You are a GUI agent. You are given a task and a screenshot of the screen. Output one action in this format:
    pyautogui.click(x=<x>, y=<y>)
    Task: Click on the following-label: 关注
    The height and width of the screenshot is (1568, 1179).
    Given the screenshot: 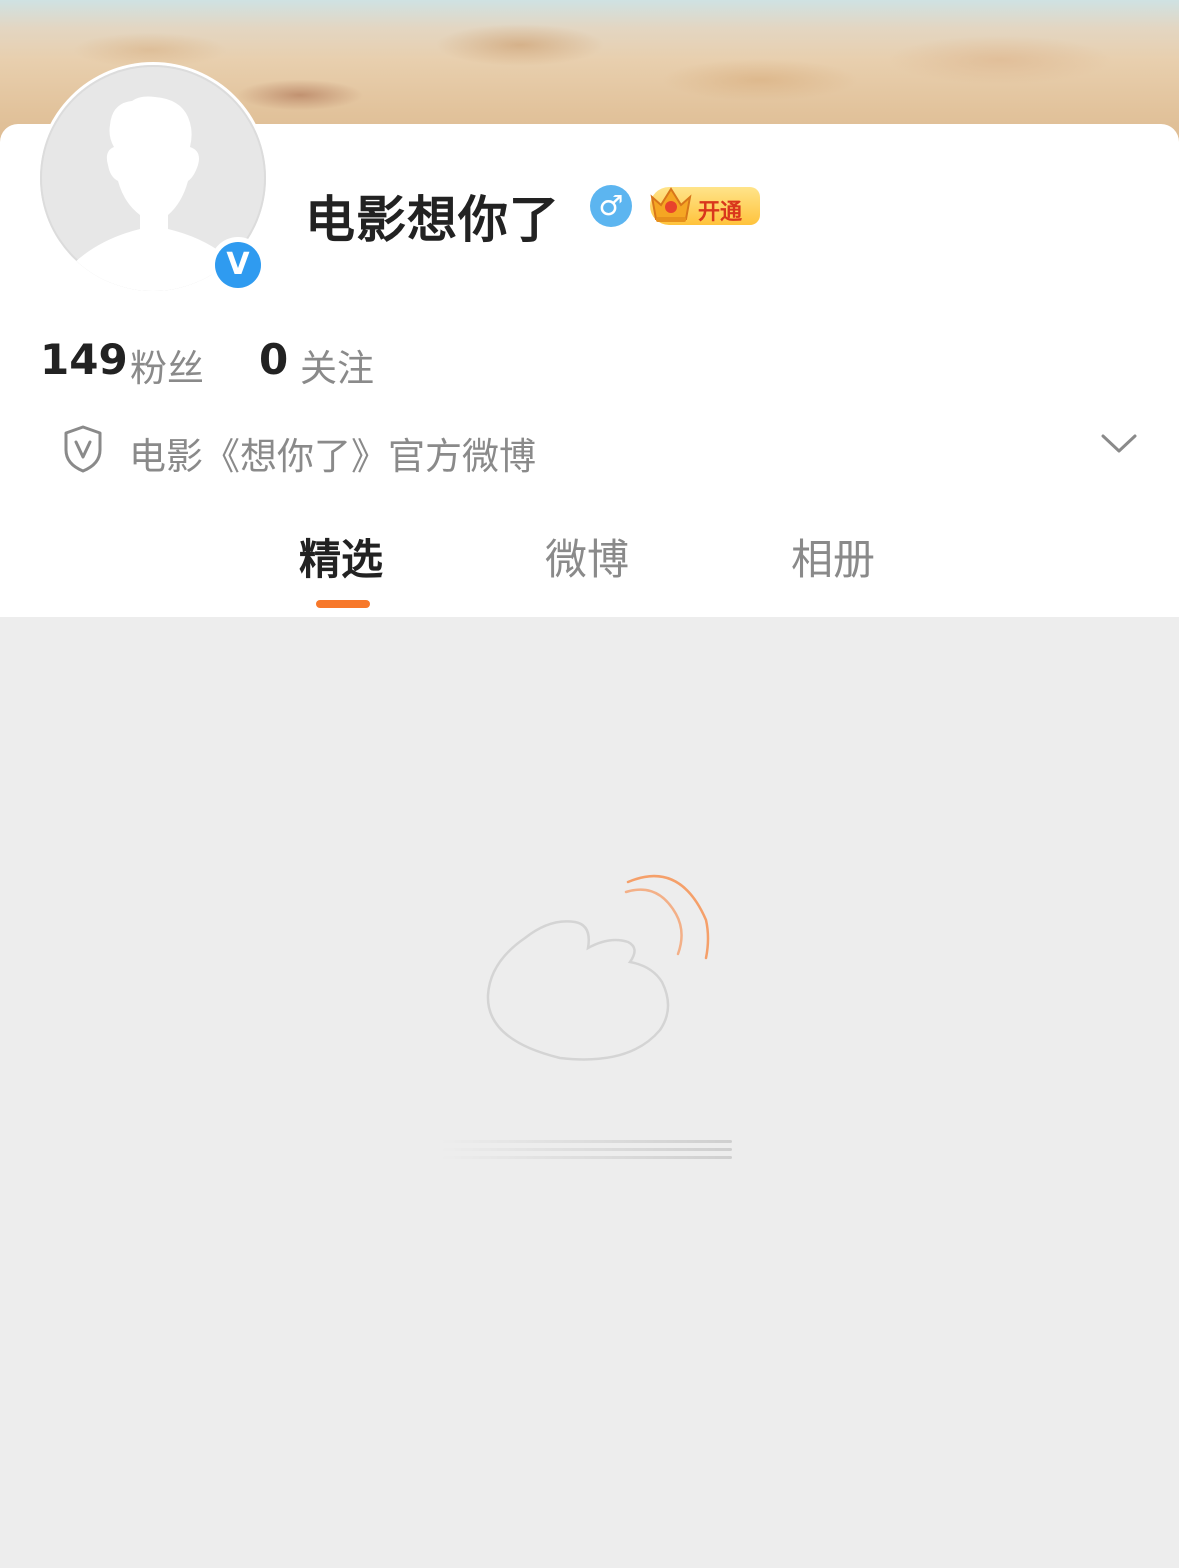 What is the action you would take?
    pyautogui.click(x=337, y=365)
    